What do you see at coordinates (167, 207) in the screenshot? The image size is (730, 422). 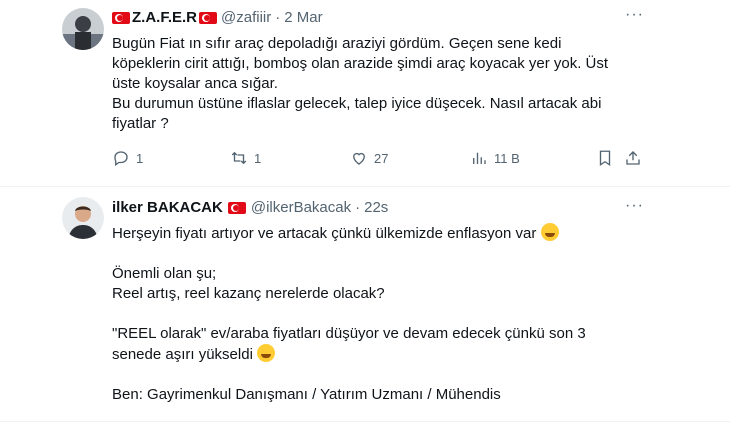 I see `display-name: ilker BAKACAK` at bounding box center [167, 207].